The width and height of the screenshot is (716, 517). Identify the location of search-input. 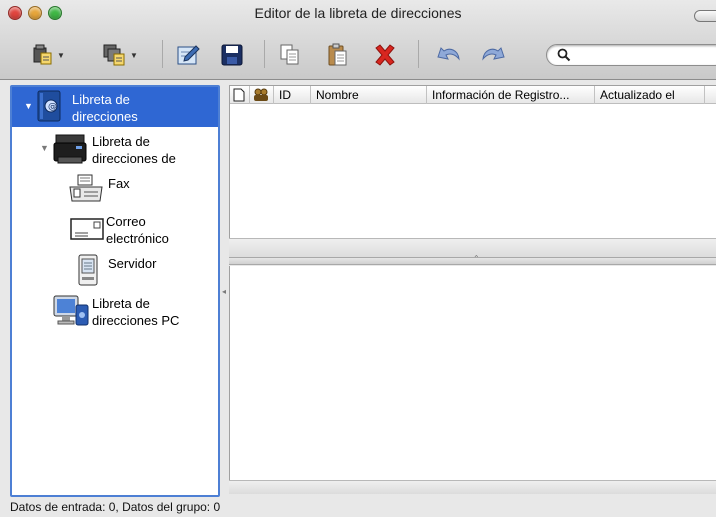
(631, 55).